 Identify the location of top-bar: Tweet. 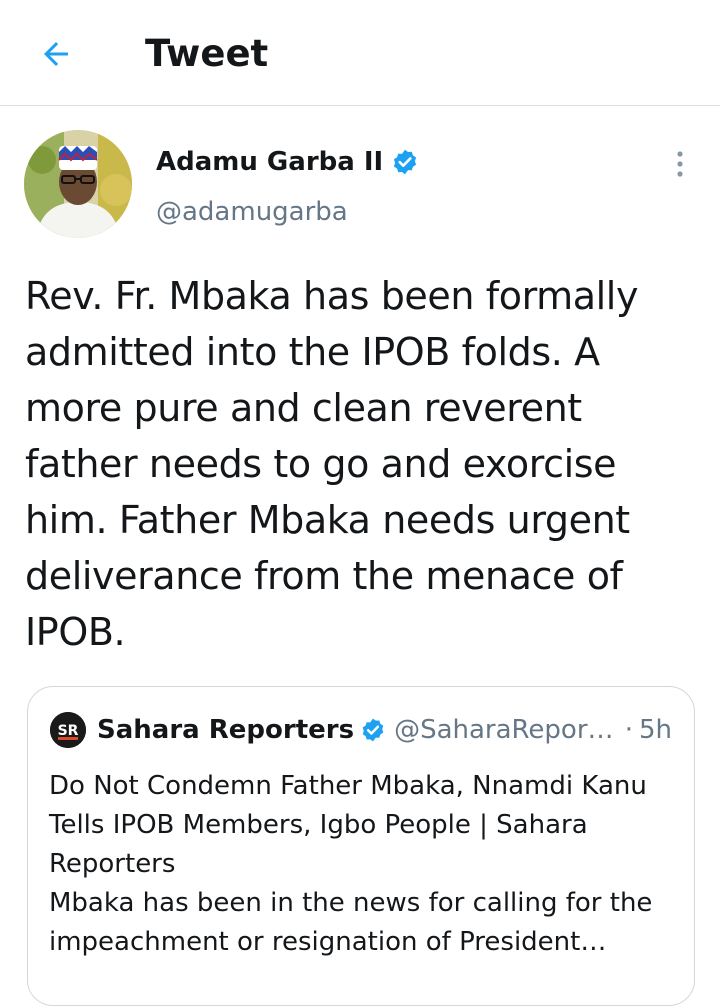
(360, 53).